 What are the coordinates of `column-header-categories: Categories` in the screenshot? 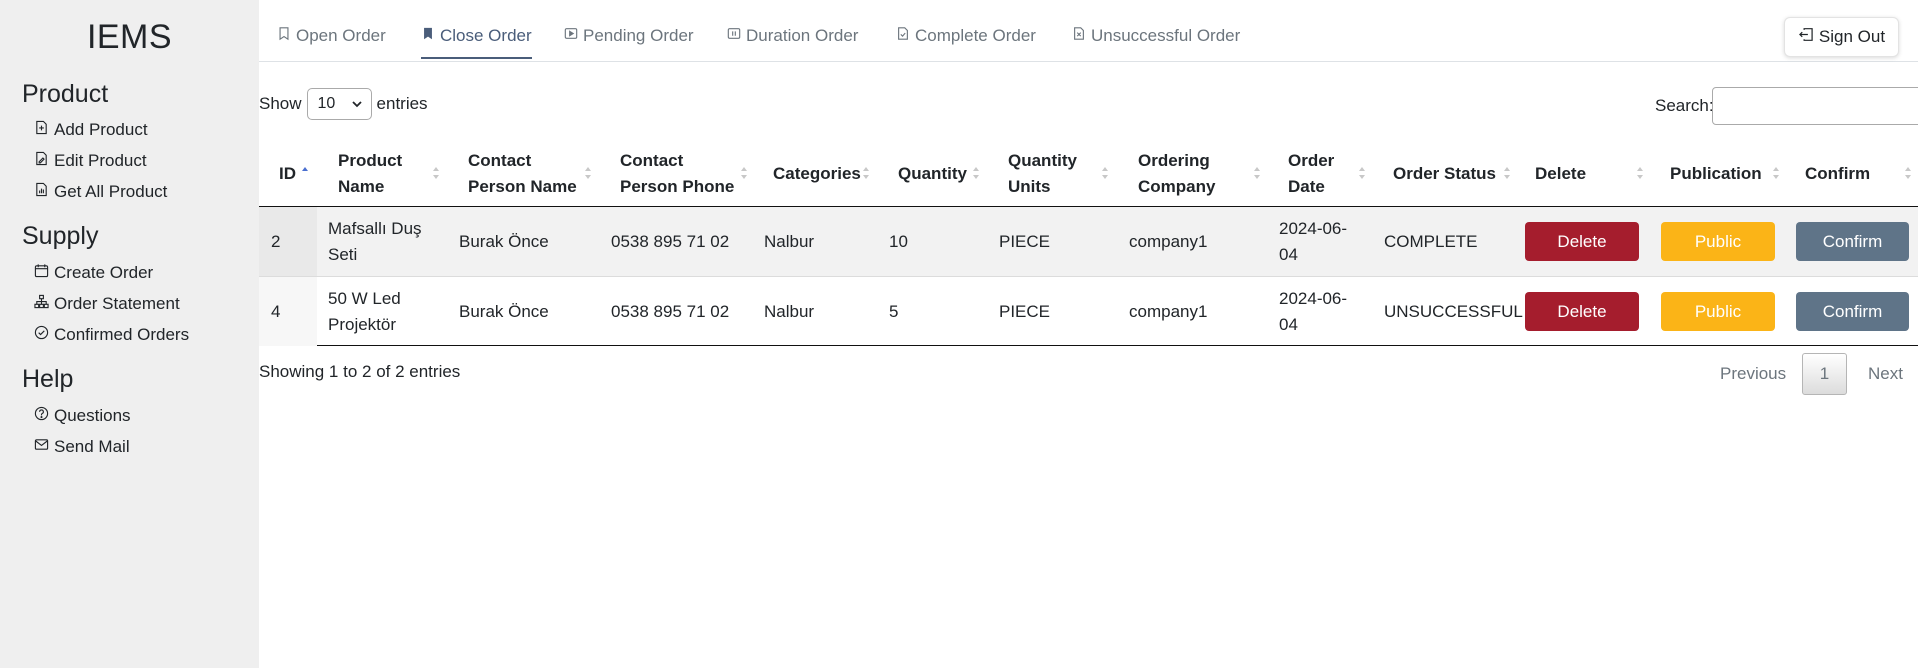 It's located at (817, 173).